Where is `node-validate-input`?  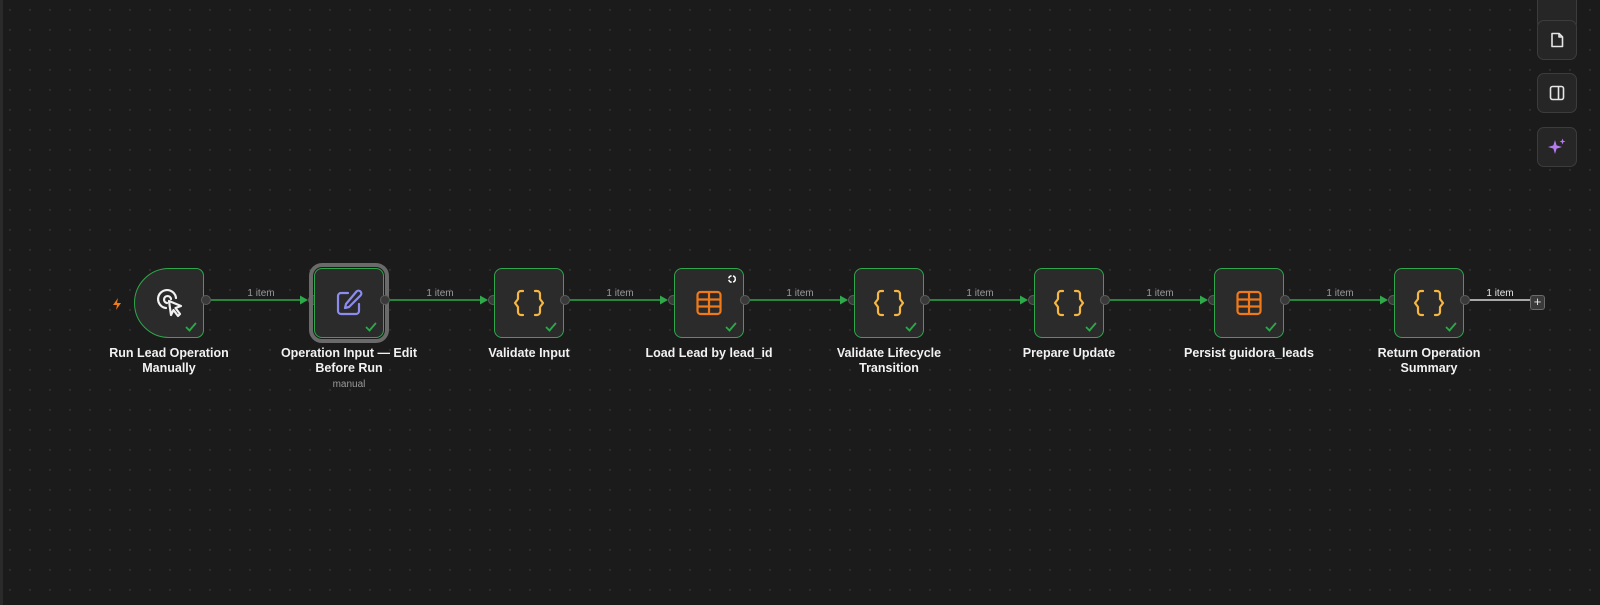 node-validate-input is located at coordinates (529, 303).